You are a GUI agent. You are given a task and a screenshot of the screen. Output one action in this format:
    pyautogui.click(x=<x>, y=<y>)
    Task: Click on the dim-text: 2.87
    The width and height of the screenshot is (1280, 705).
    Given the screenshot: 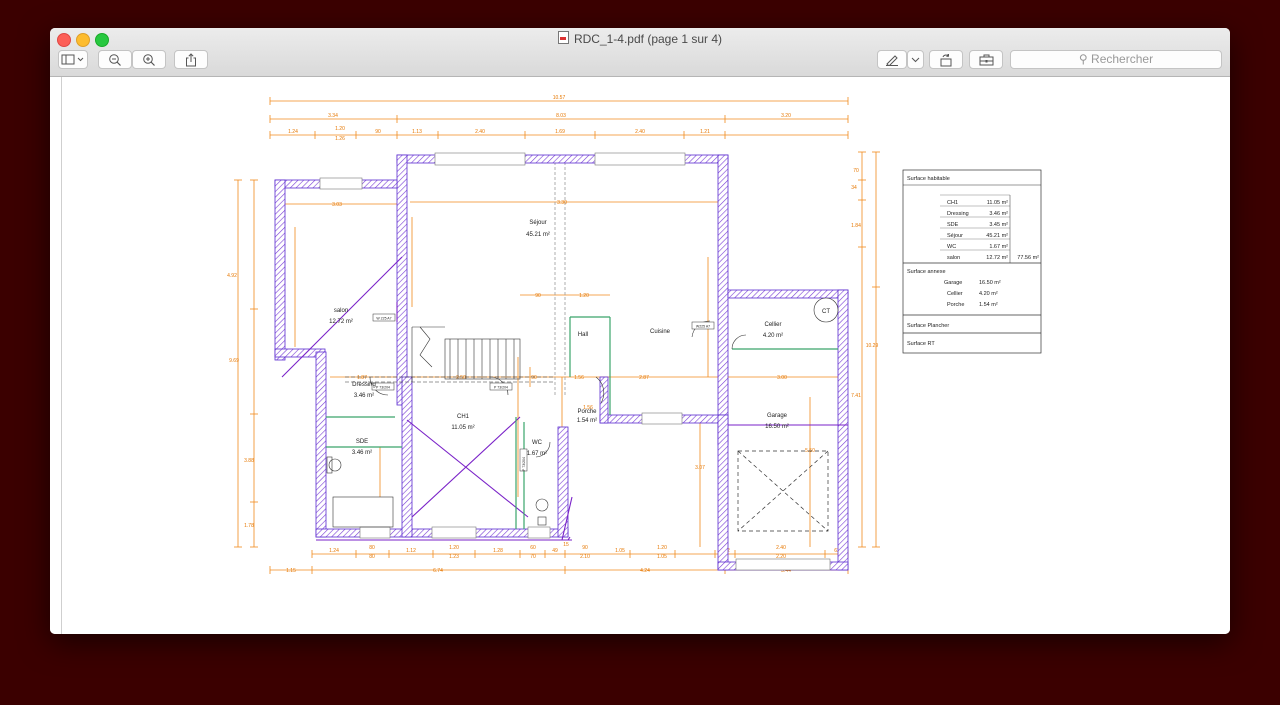 What is the action you would take?
    pyautogui.click(x=644, y=378)
    